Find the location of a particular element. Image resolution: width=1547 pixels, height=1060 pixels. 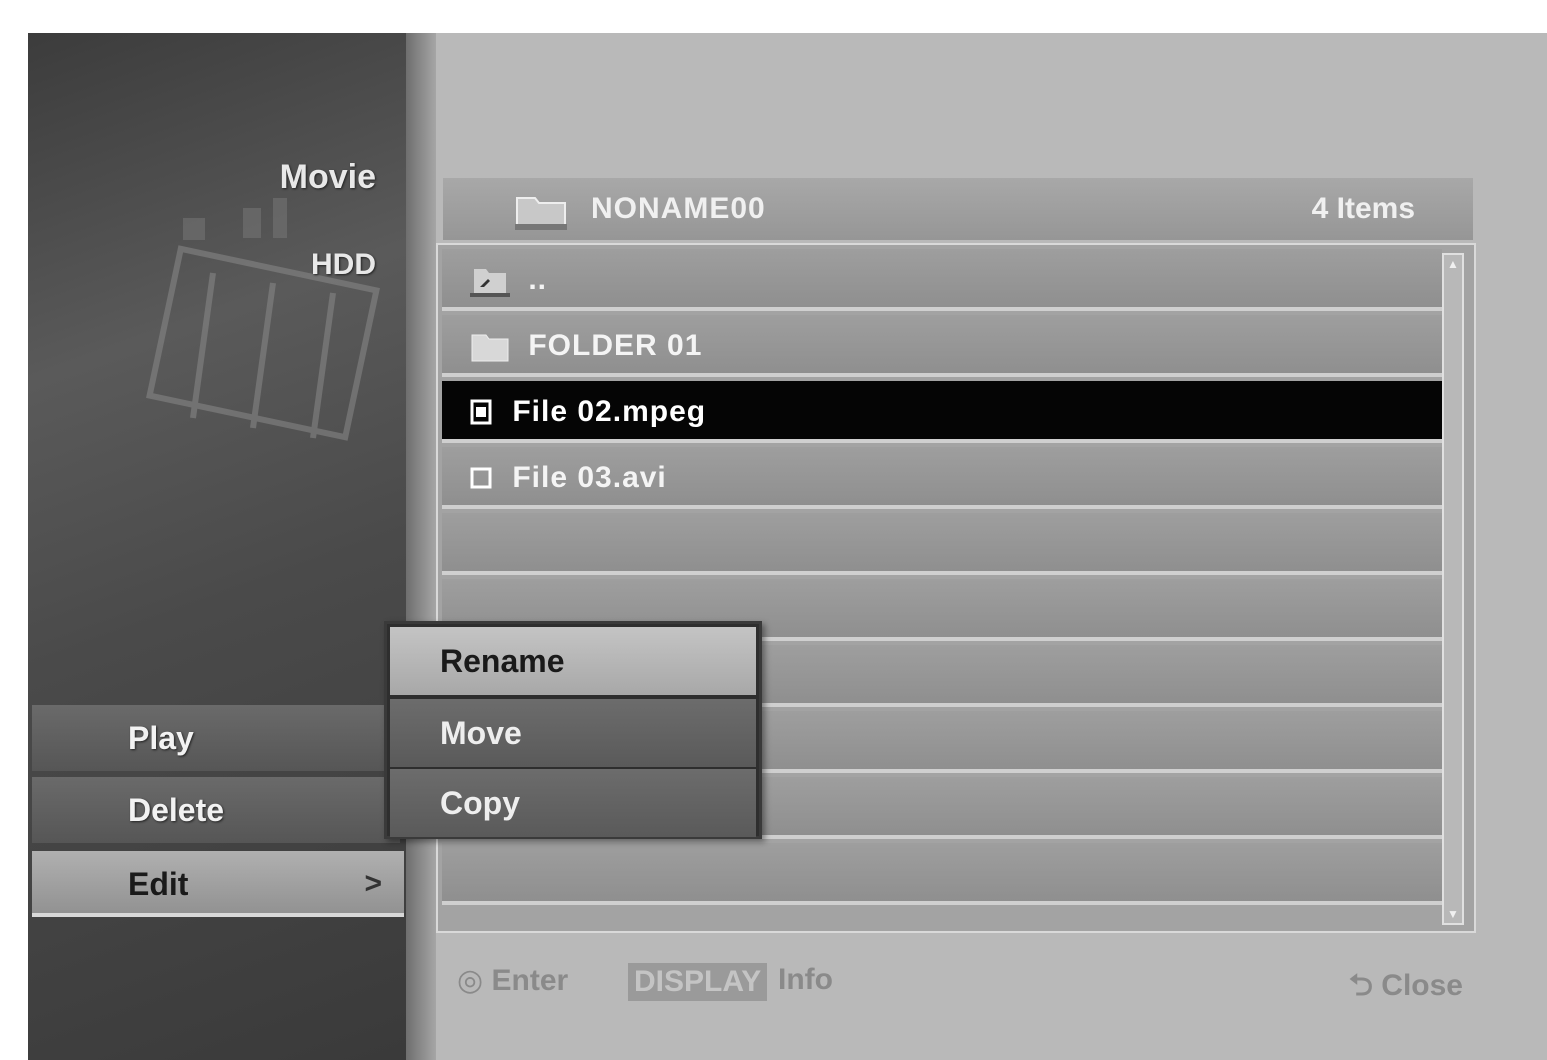

list-row-file-selected: File 02.mpeg is located at coordinates (942, 412).